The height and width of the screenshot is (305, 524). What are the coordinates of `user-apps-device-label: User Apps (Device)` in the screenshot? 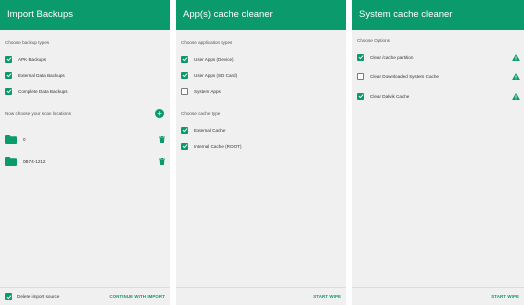 It's located at (214, 59).